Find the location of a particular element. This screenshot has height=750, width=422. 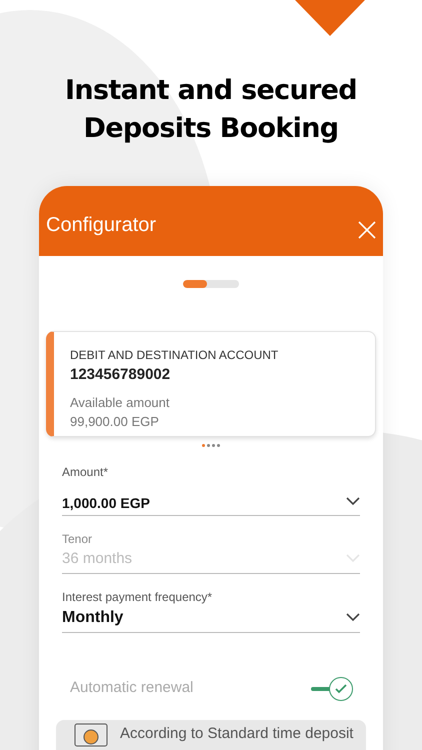

close-icon is located at coordinates (367, 230).